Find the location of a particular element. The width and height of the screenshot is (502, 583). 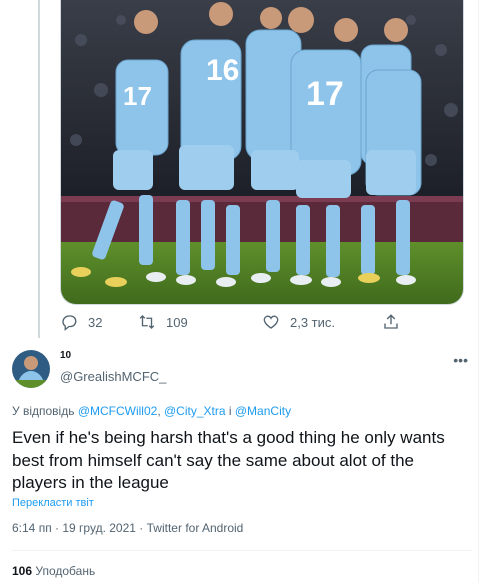

mention-link: @ManCity is located at coordinates (263, 411).